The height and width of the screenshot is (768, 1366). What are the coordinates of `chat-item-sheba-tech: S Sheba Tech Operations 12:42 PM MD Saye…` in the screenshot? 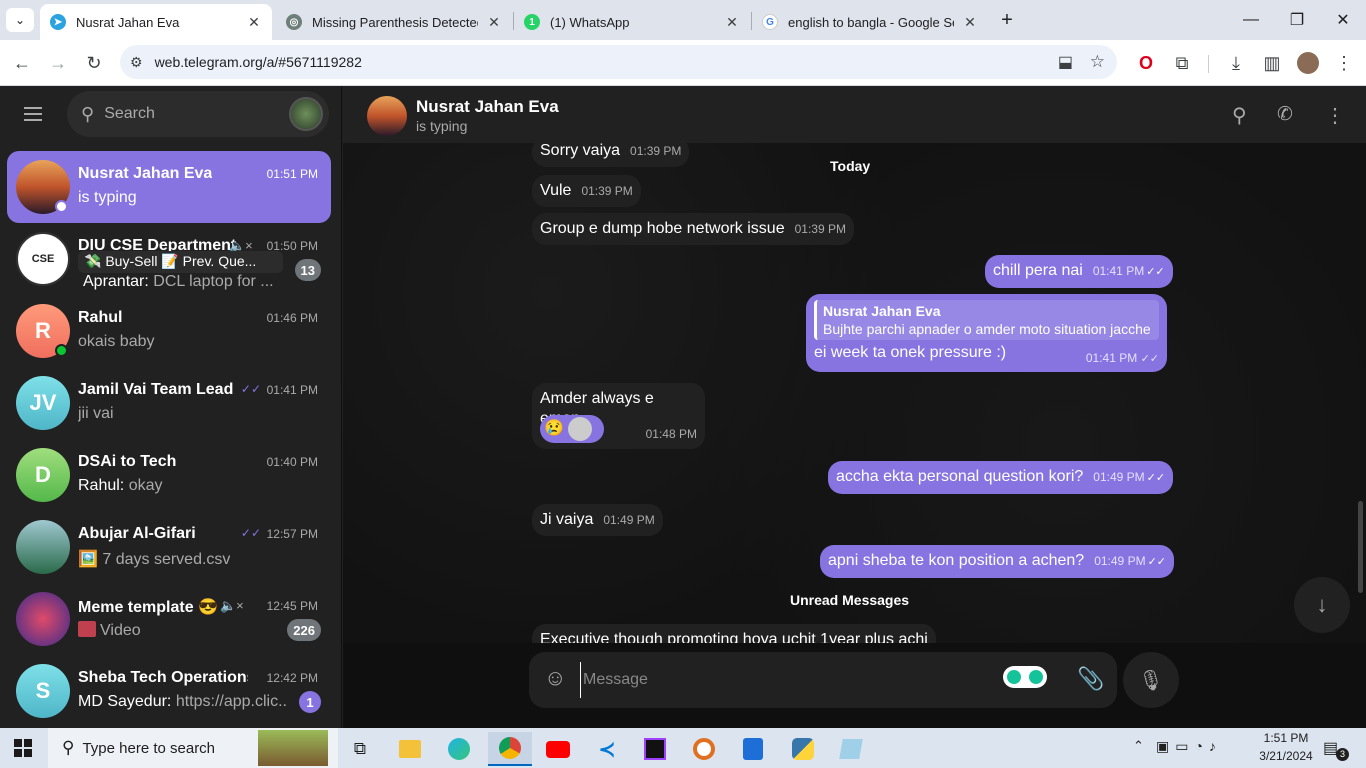 It's located at (169, 691).